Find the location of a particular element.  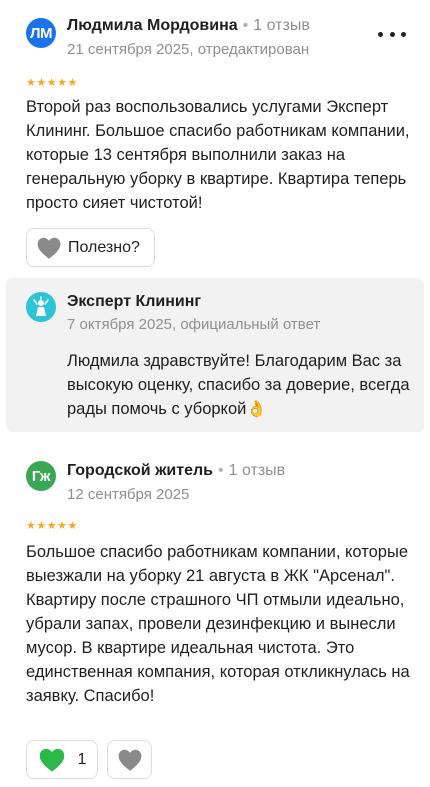

likes-count: 1 is located at coordinates (82, 759).